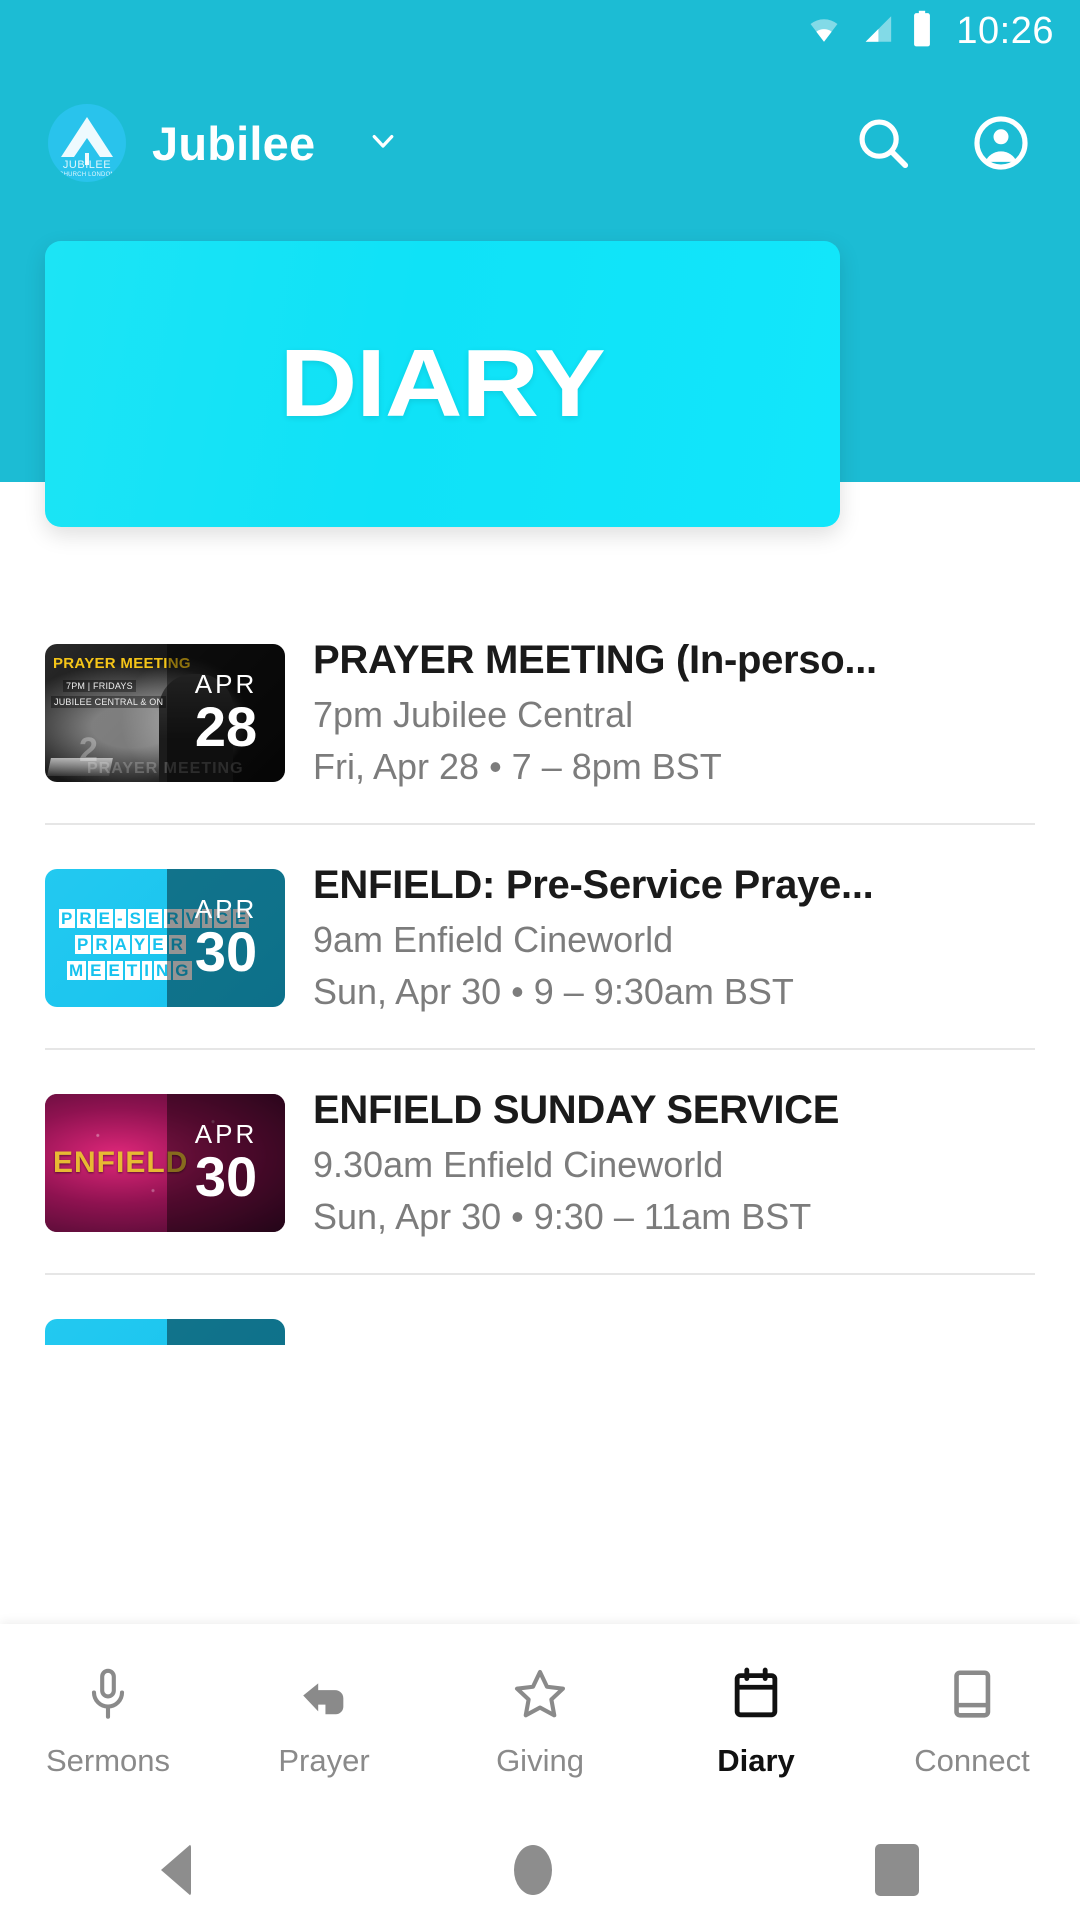 The height and width of the screenshot is (1920, 1080). What do you see at coordinates (949, 143) in the screenshot?
I see `app-bar-actions` at bounding box center [949, 143].